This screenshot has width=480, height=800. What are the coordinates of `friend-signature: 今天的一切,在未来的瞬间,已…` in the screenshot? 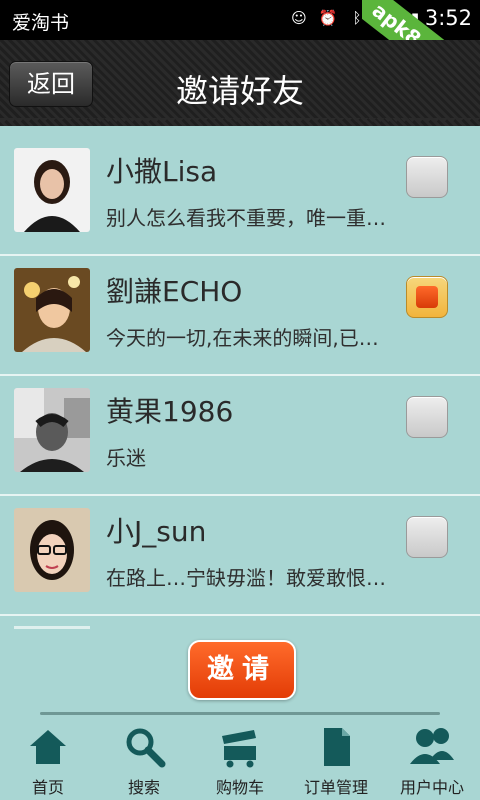 It's located at (242, 338).